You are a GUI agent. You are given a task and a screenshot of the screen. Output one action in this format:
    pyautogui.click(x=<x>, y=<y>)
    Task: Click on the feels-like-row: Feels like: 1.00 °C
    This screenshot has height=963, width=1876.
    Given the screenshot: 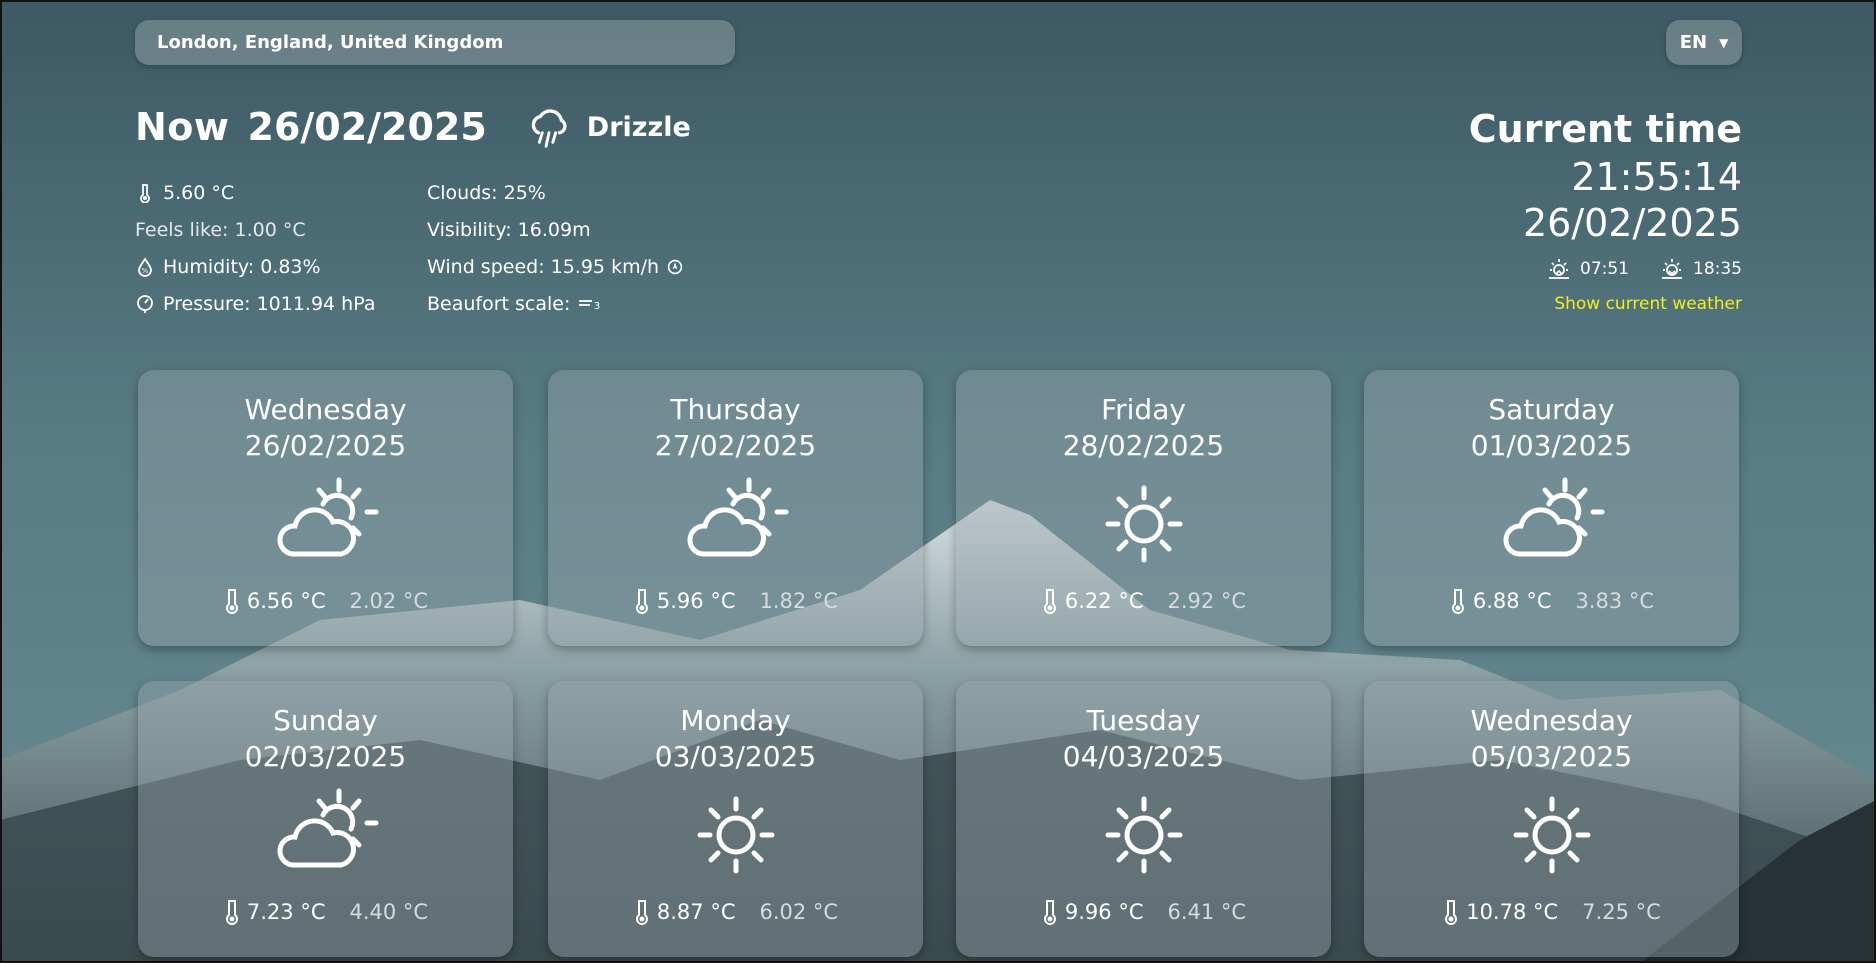 What is the action you would take?
    pyautogui.click(x=255, y=229)
    